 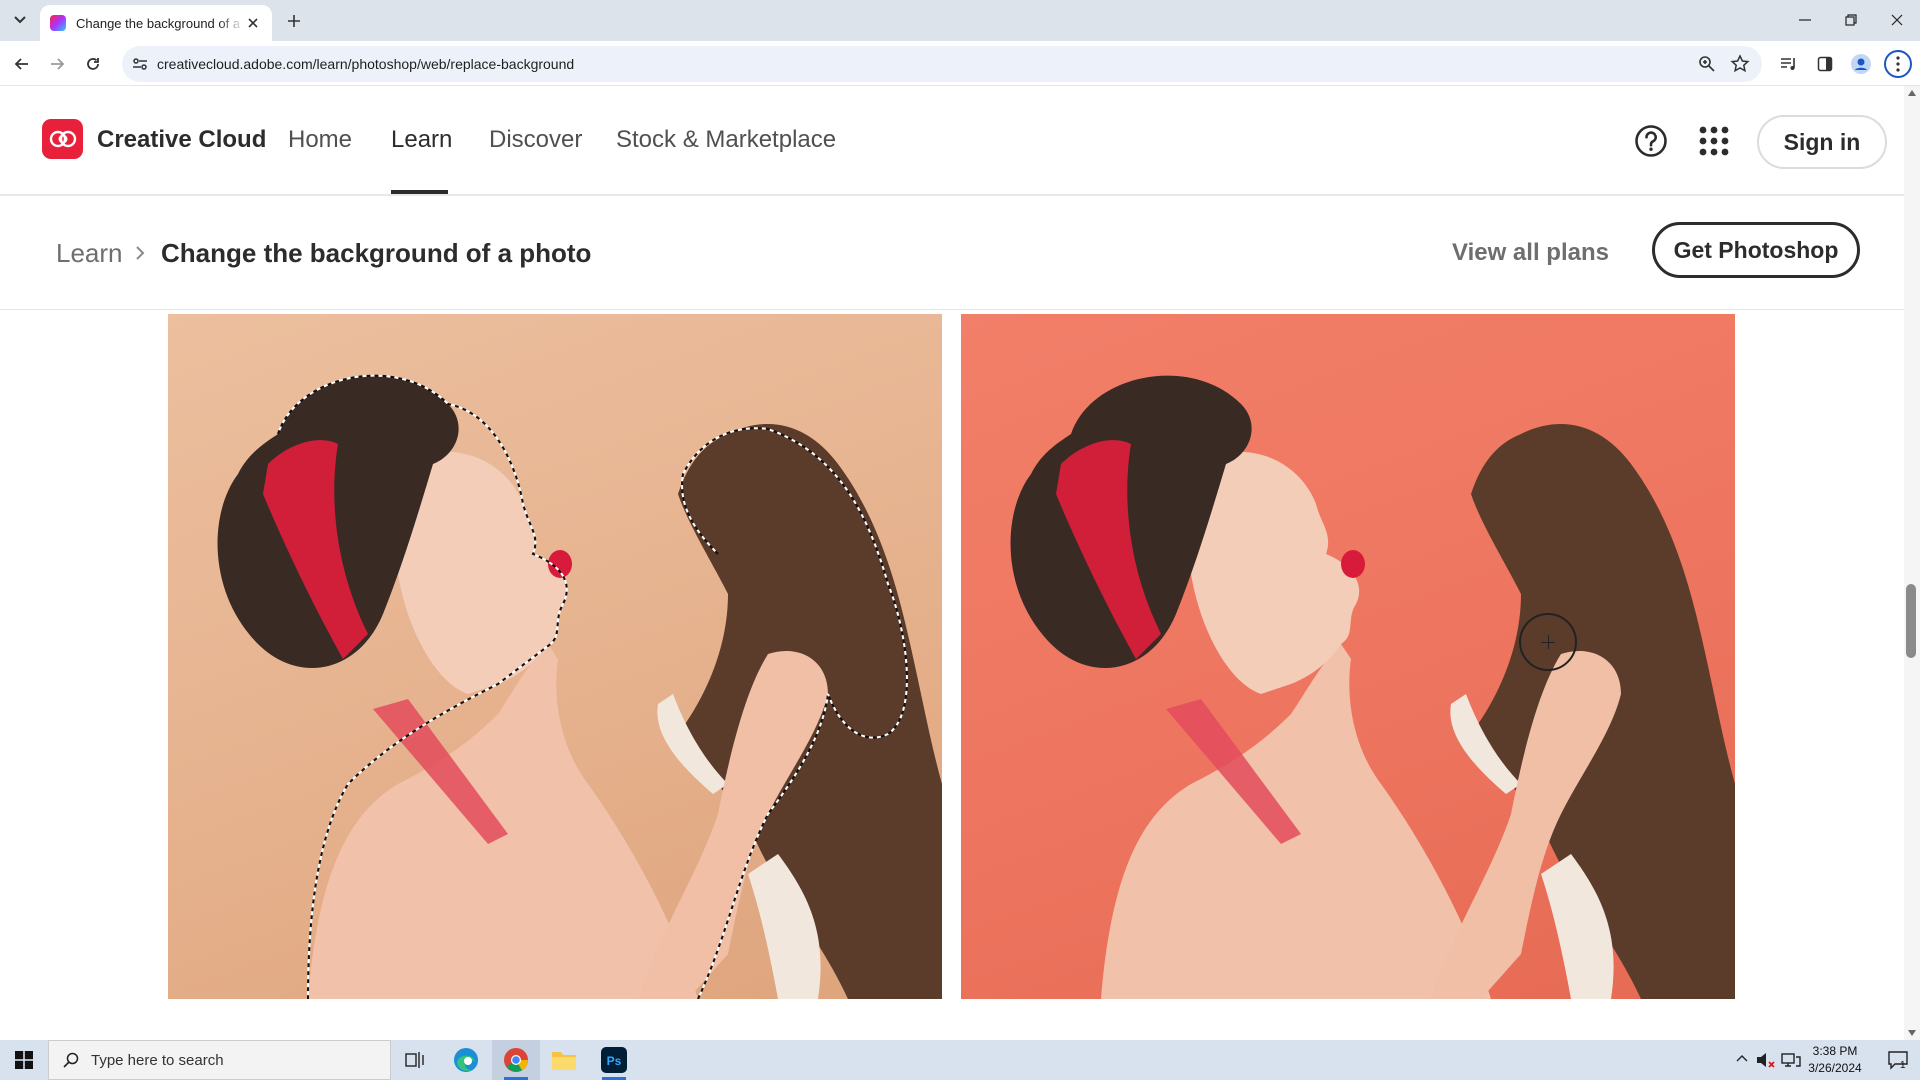 I want to click on chevron-right-icon, so click(x=140, y=253).